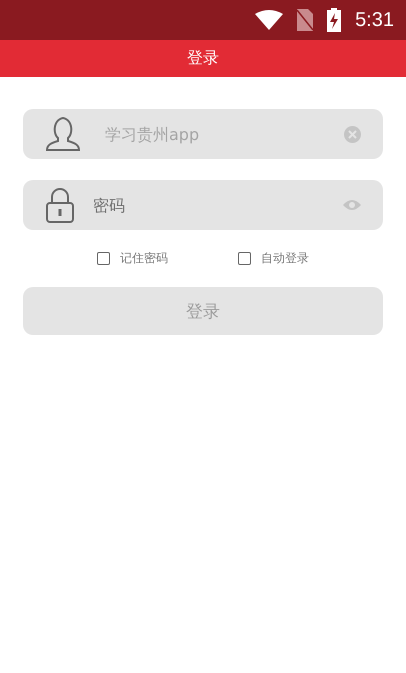 The image size is (406, 673). Describe the element at coordinates (60, 205) in the screenshot. I see `lock-icon` at that location.